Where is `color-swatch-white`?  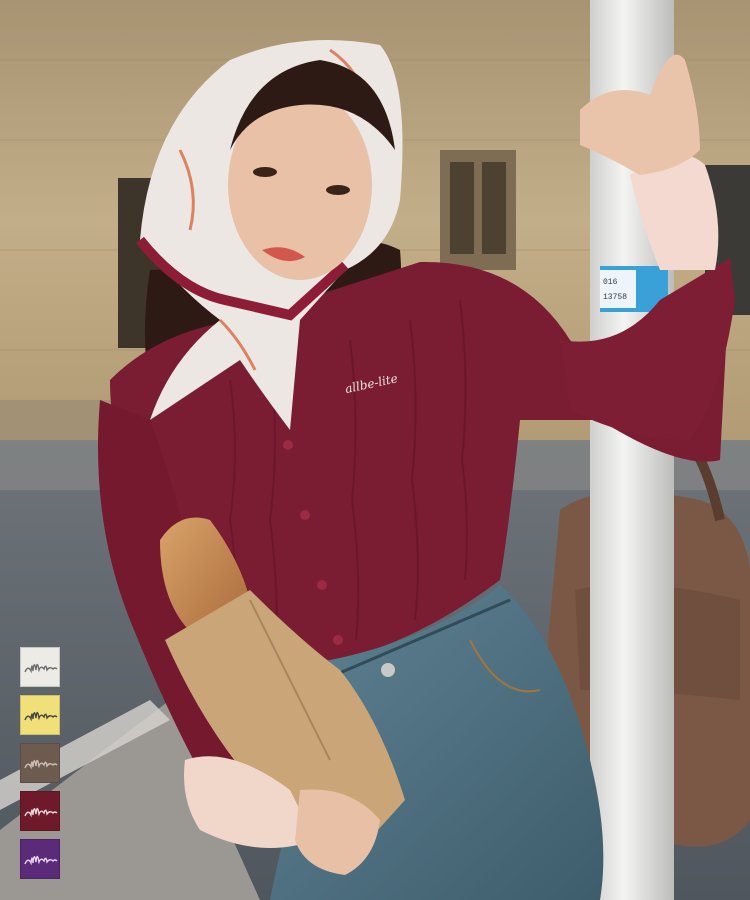
color-swatch-white is located at coordinates (40, 667).